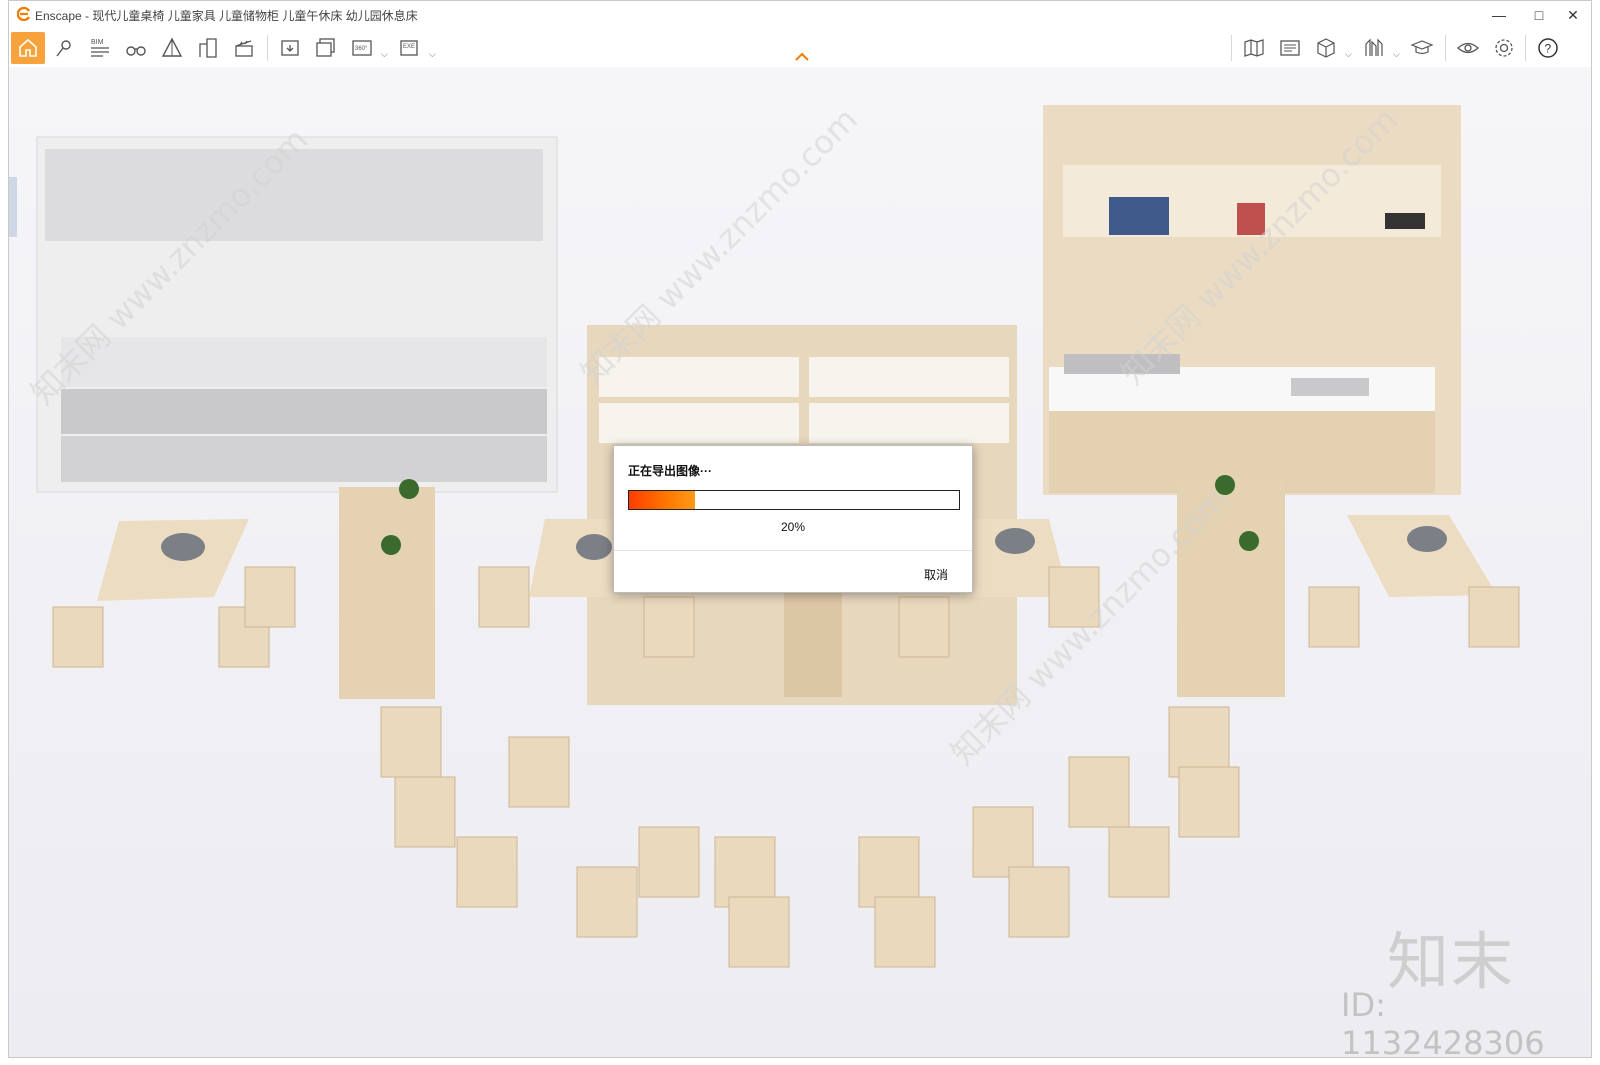  I want to click on bim-button: BIM, so click(100, 48).